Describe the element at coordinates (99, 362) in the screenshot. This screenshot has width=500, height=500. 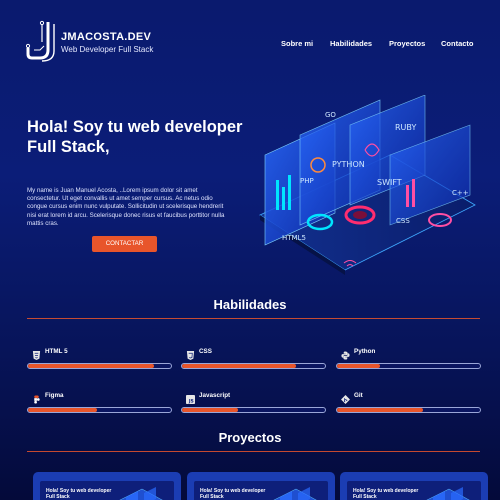
I see `skill-item: HTML 5` at that location.